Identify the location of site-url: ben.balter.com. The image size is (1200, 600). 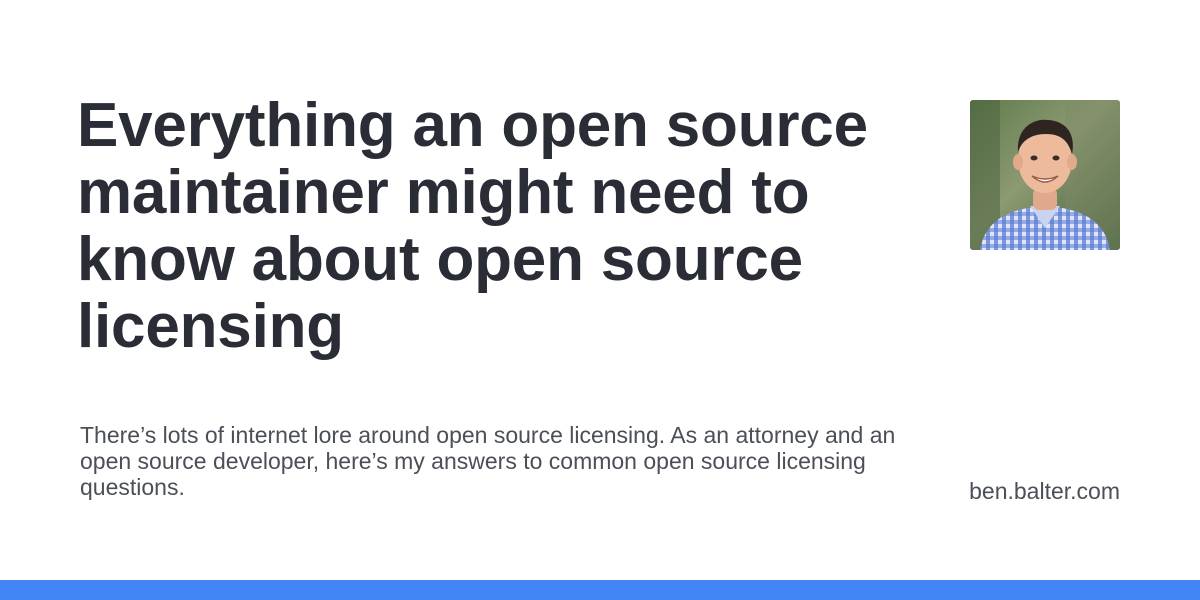
(1044, 491).